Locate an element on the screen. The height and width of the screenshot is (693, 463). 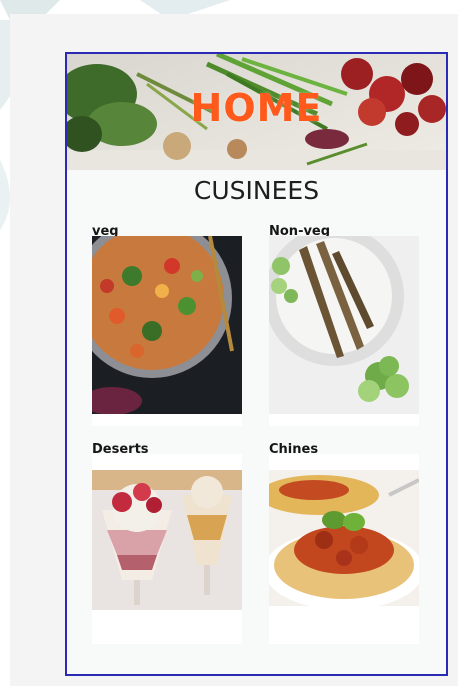
page-title: HOME is located at coordinates (256, 108).